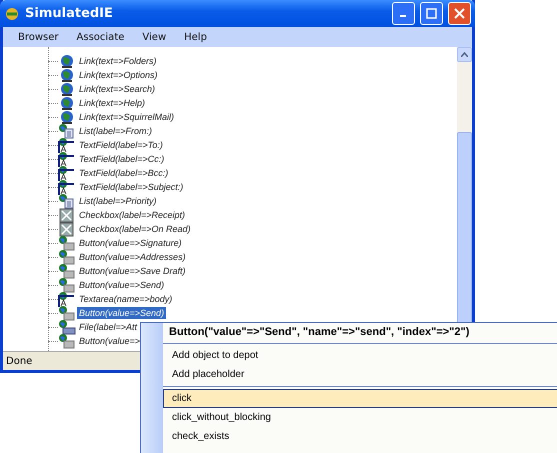 The image size is (557, 453). Describe the element at coordinates (360, 398) in the screenshot. I see `menu-item: click` at that location.